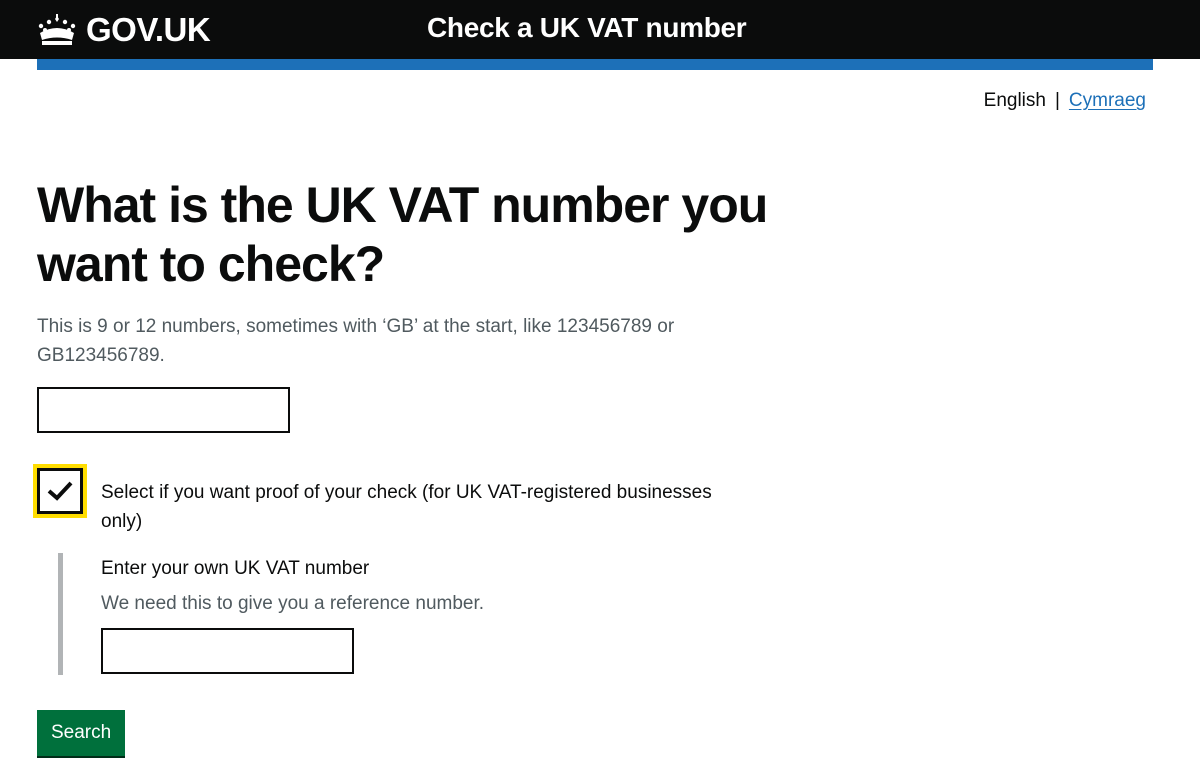  Describe the element at coordinates (1014, 100) in the screenshot. I see `language-current: English` at that location.